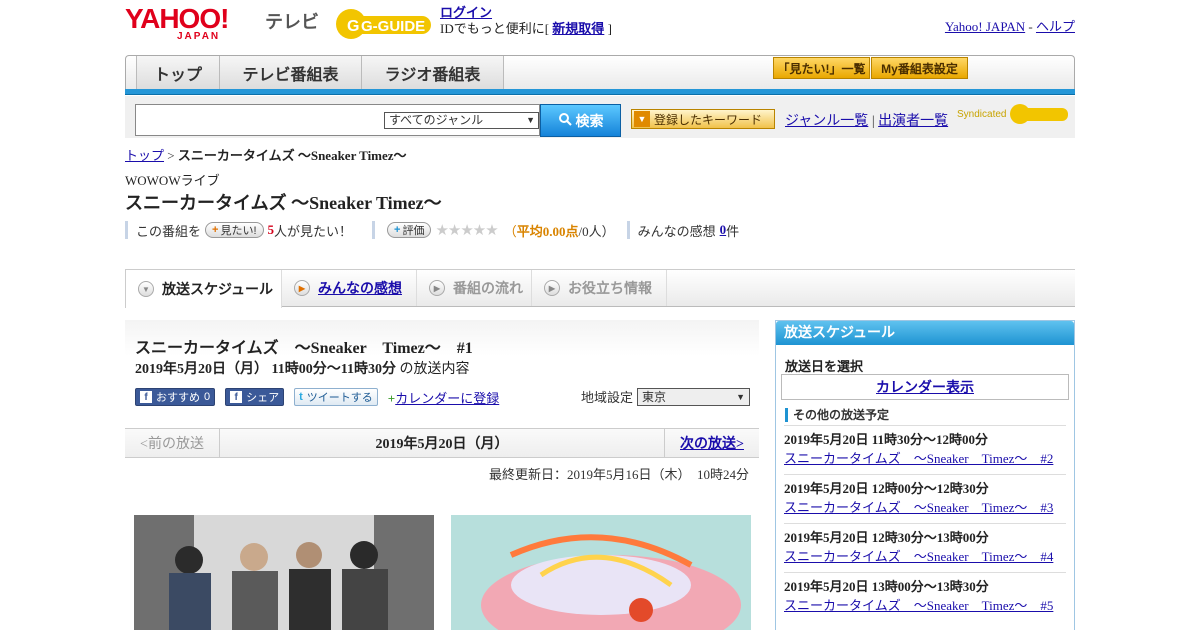 Image resolution: width=1200 pixels, height=630 pixels. Describe the element at coordinates (461, 120) in the screenshot. I see `genre-select: すべてのジャンル` at that location.